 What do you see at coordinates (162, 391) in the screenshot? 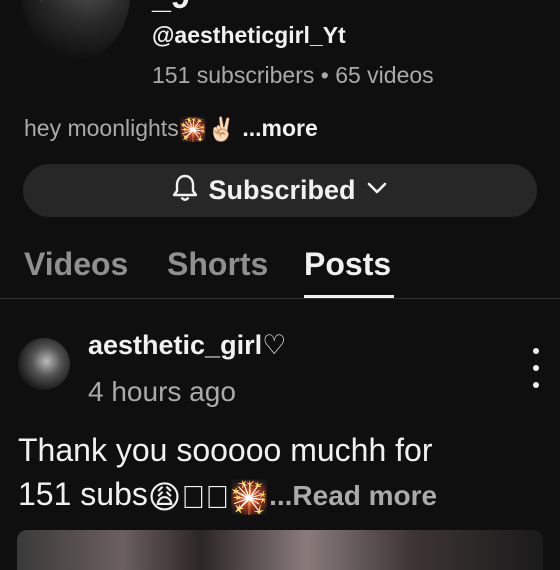
I see `post-timestamp: 4 hours ago` at bounding box center [162, 391].